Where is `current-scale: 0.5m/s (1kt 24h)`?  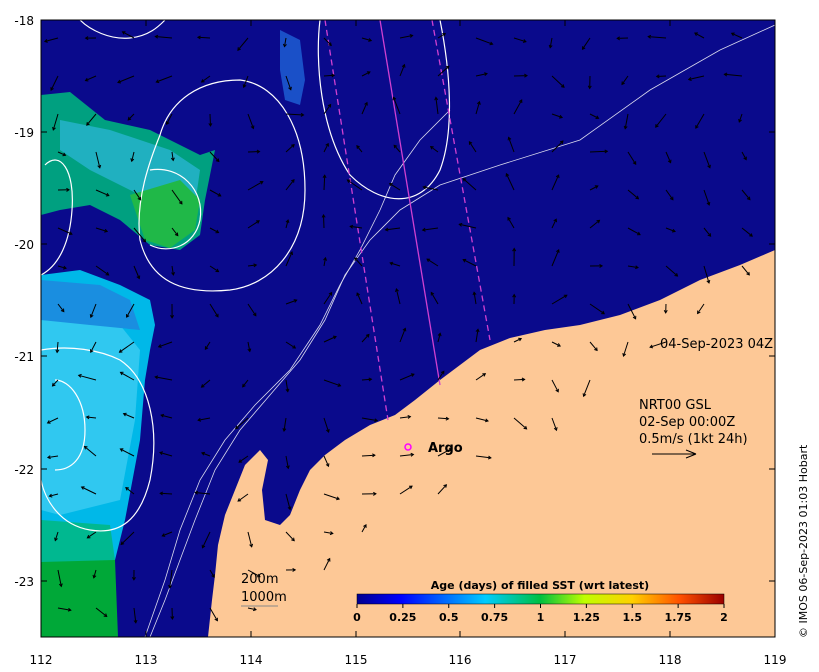
current-scale: 0.5m/s (1kt 24h) is located at coordinates (693, 439).